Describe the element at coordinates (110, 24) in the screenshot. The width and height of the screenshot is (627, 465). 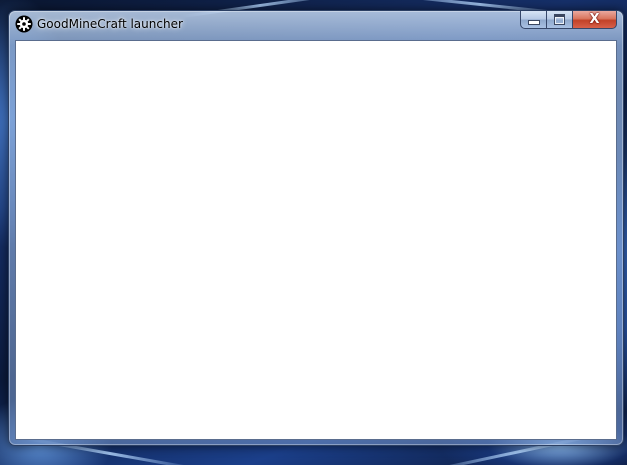
I see `window-title: GoodMineCraft launcher` at that location.